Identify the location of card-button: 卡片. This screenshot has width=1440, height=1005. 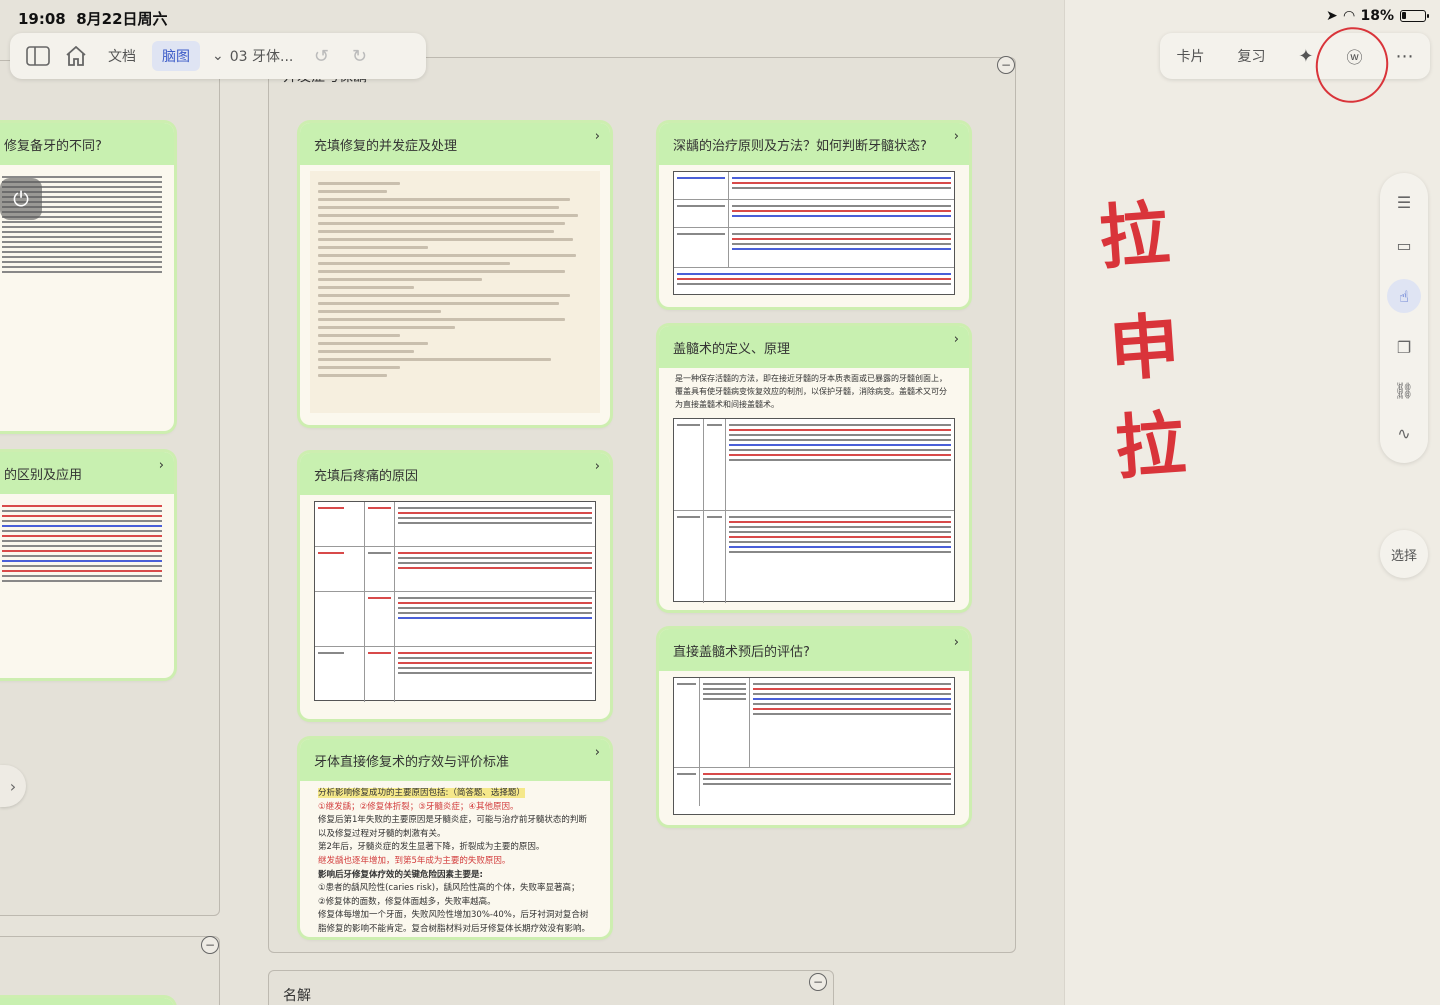
(1190, 56).